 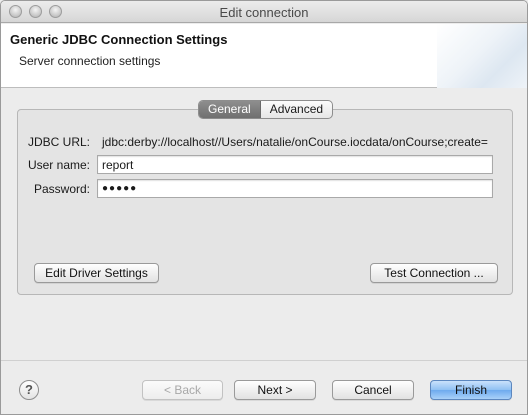 What do you see at coordinates (295, 164) in the screenshot?
I see `user-name-field: report` at bounding box center [295, 164].